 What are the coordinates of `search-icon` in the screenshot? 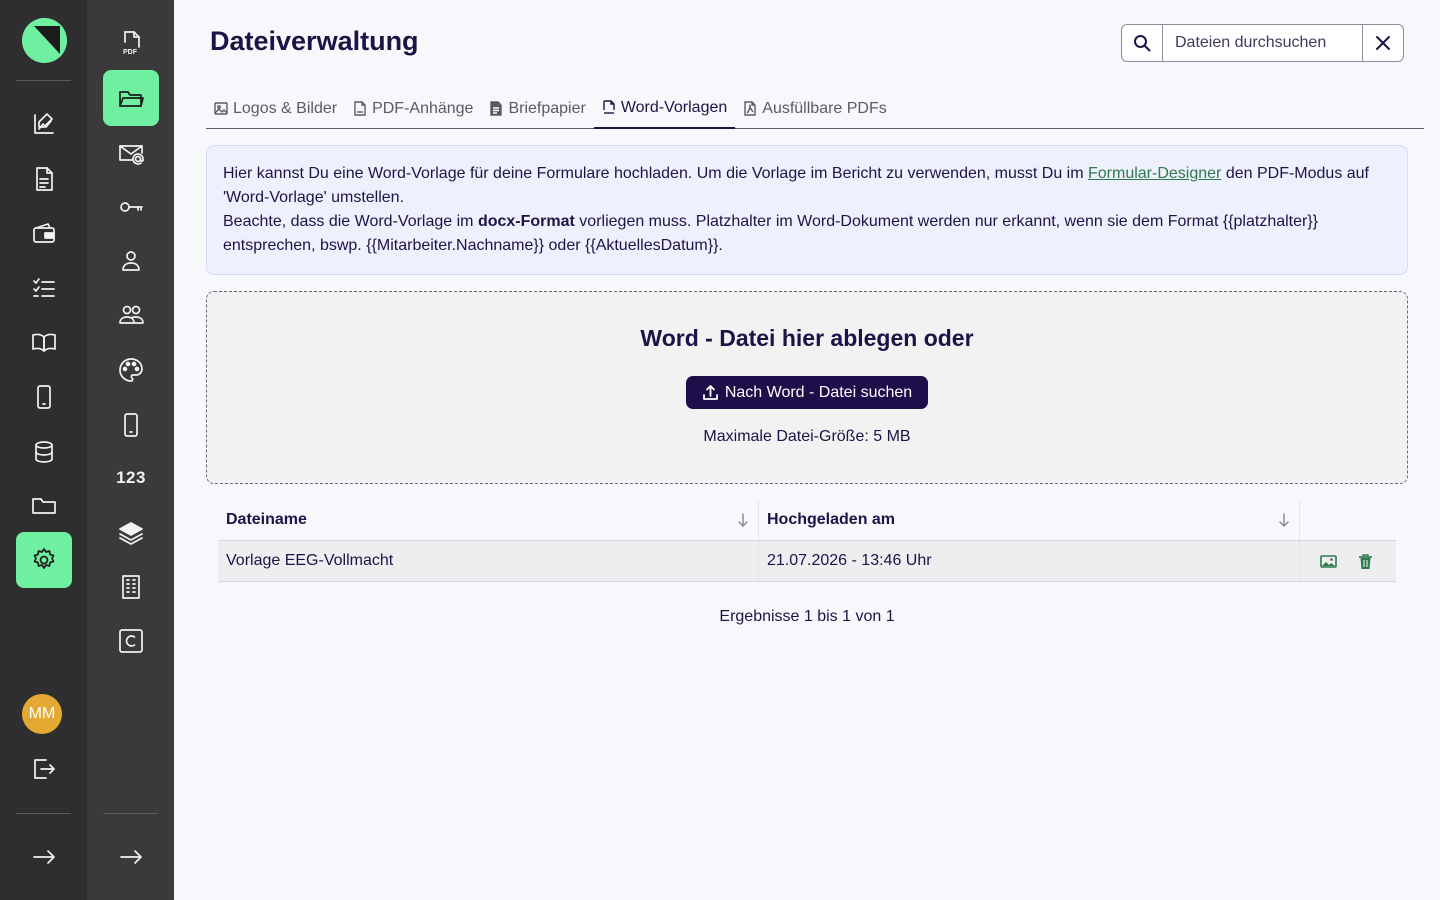 It's located at (1142, 43).